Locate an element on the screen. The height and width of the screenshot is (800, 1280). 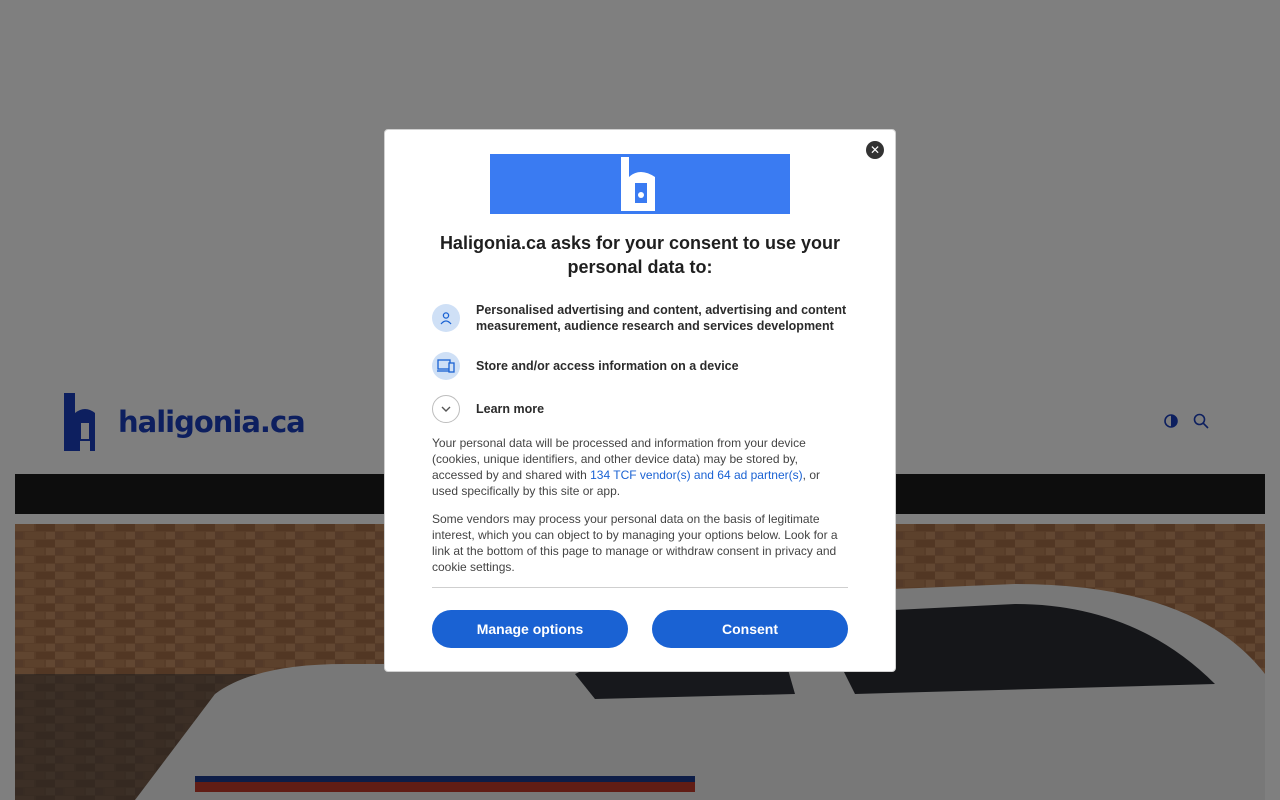
learn-more-toggle: Learn more is located at coordinates (644, 409).